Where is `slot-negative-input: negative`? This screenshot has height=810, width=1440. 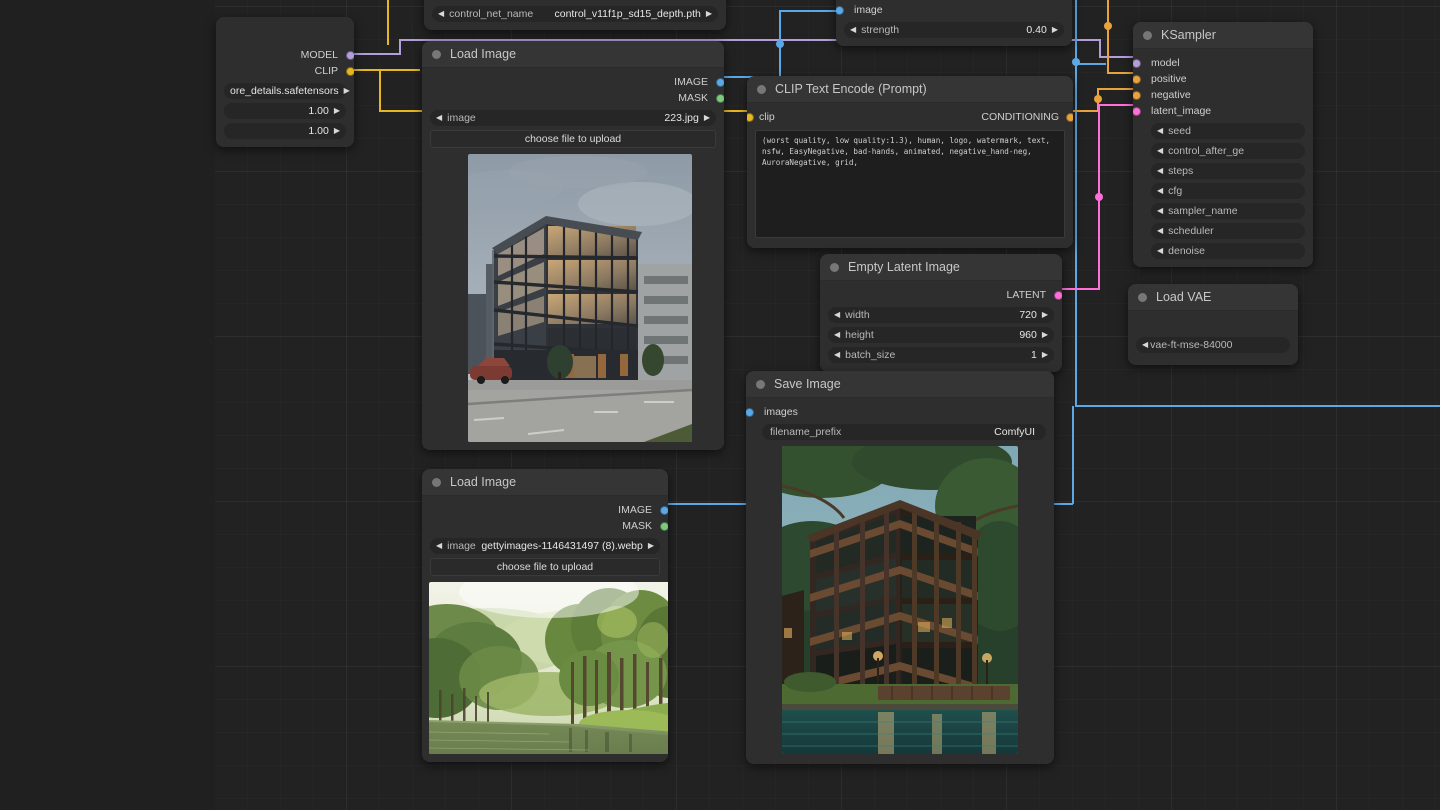 slot-negative-input: negative is located at coordinates (1219, 95).